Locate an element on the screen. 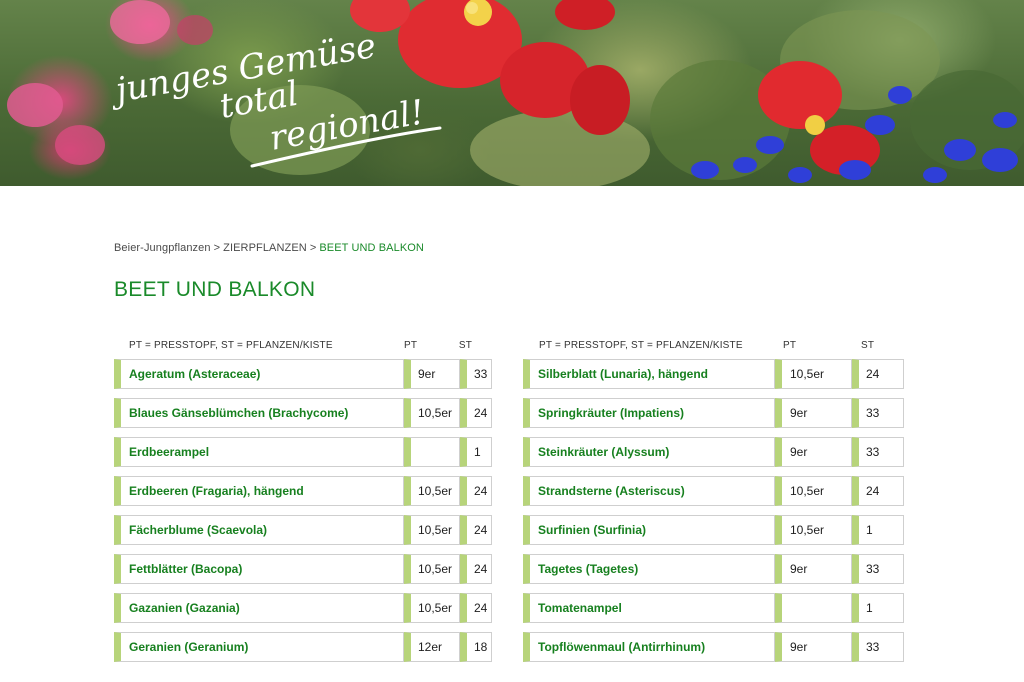 This screenshot has height=682, width=1024. table-row: Erdbeerampel 1 is located at coordinates (306, 452).